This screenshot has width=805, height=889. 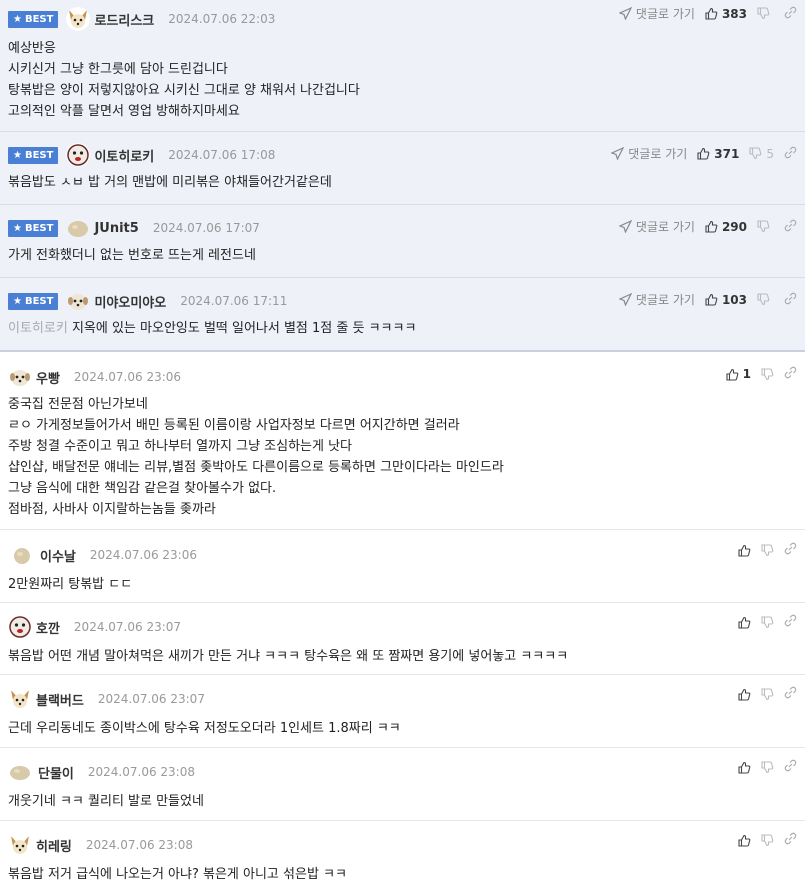 I want to click on like-button: 371, so click(x=718, y=154).